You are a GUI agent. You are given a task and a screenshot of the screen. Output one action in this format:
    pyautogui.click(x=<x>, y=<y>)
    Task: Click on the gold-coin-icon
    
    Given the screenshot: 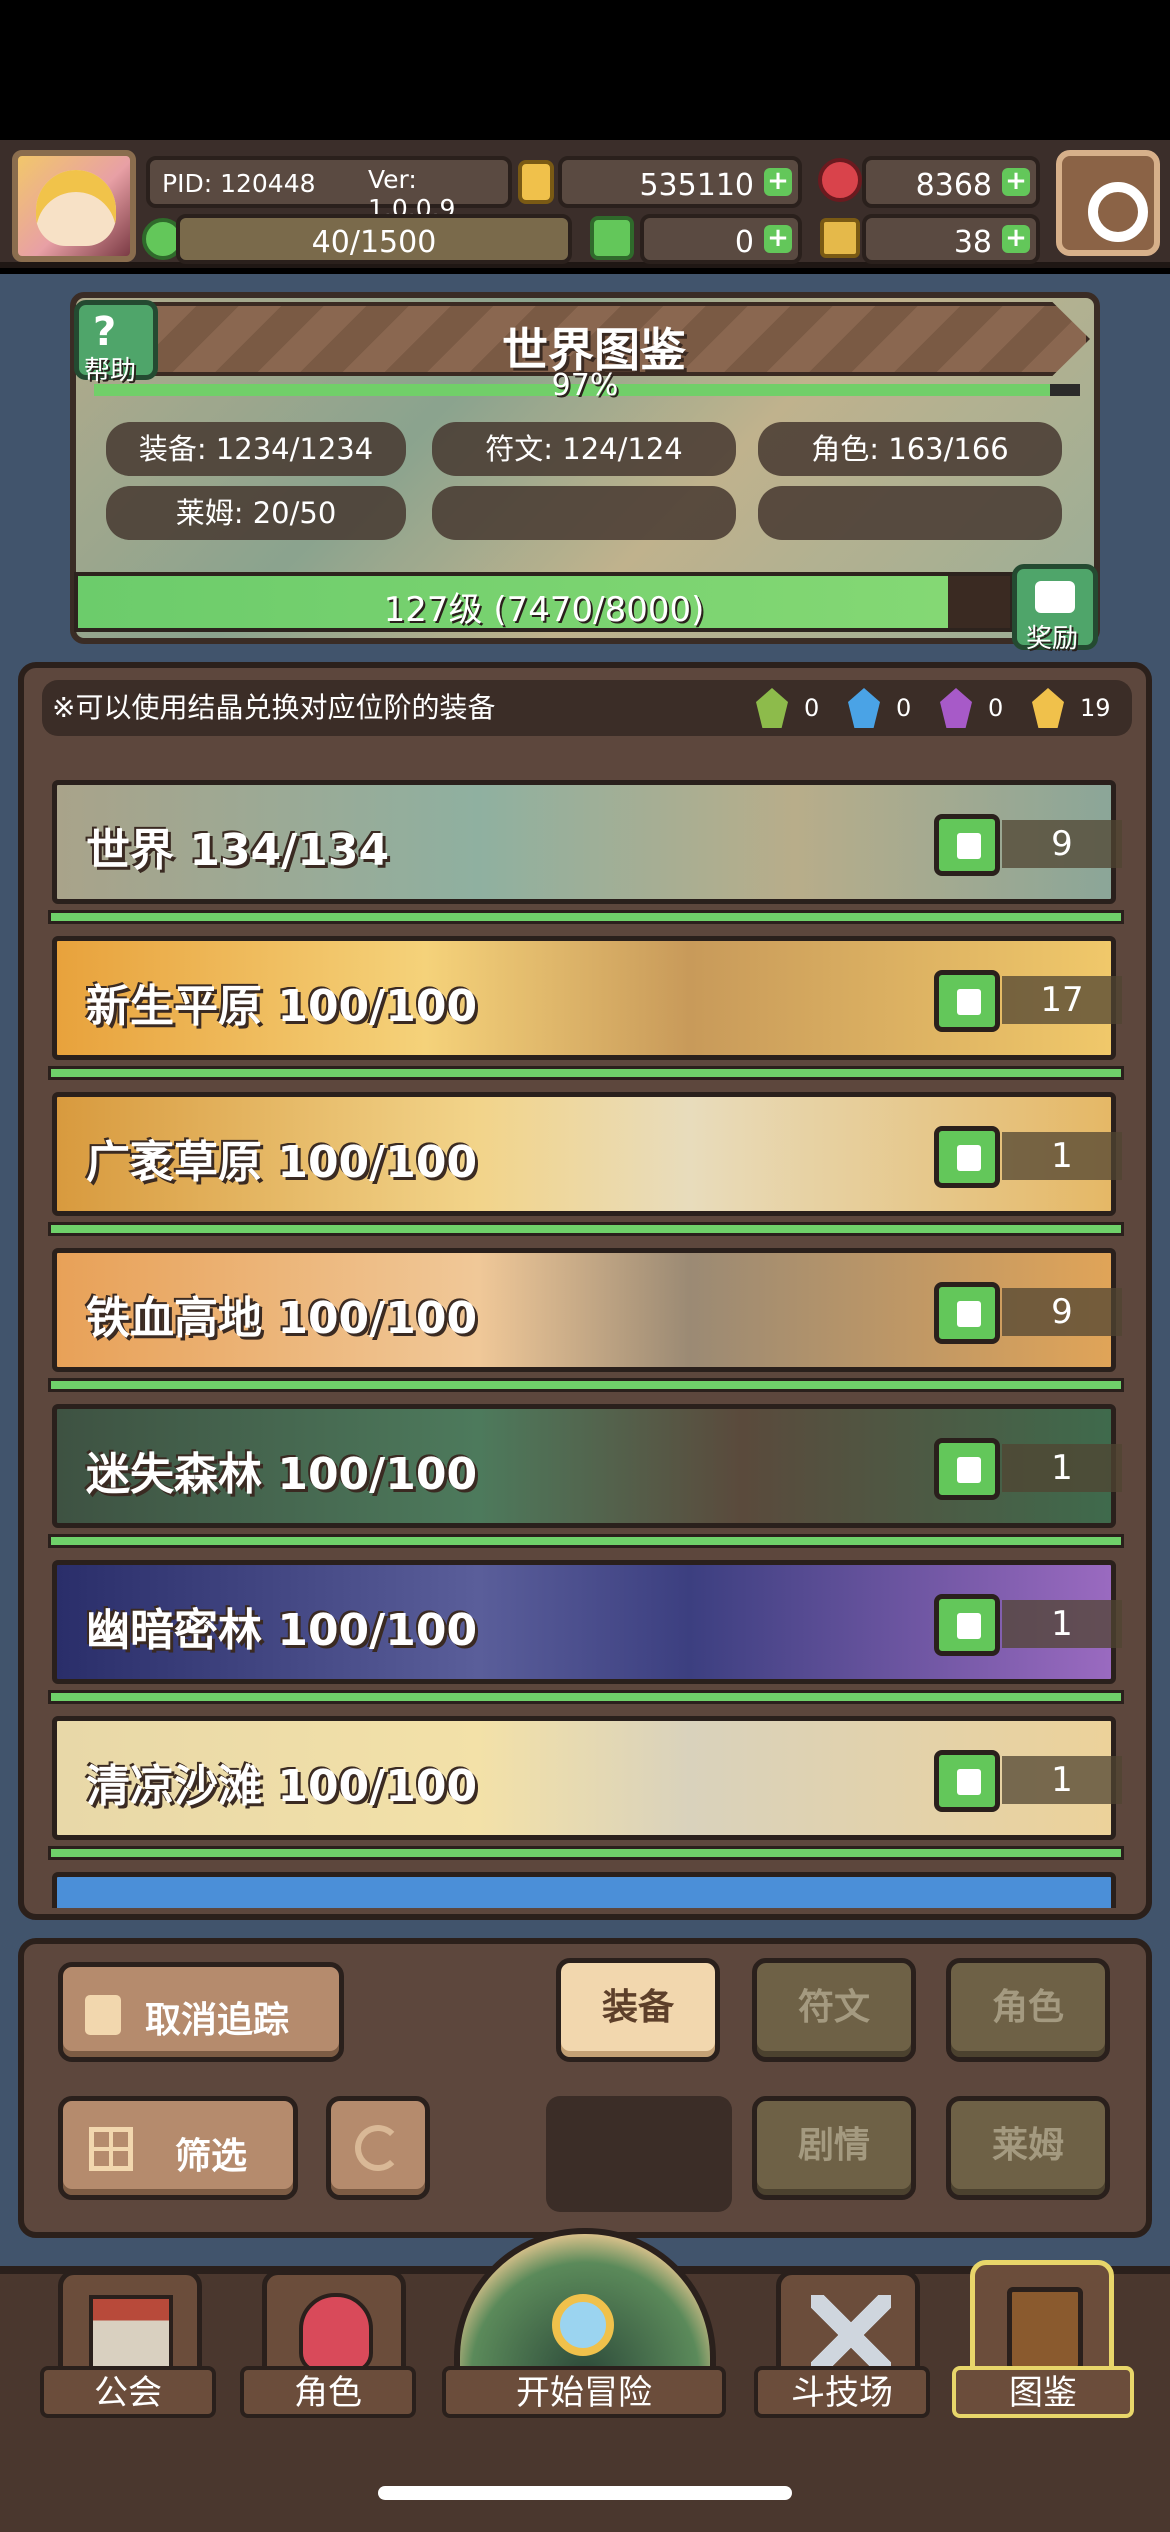 What is the action you would take?
    pyautogui.click(x=536, y=182)
    